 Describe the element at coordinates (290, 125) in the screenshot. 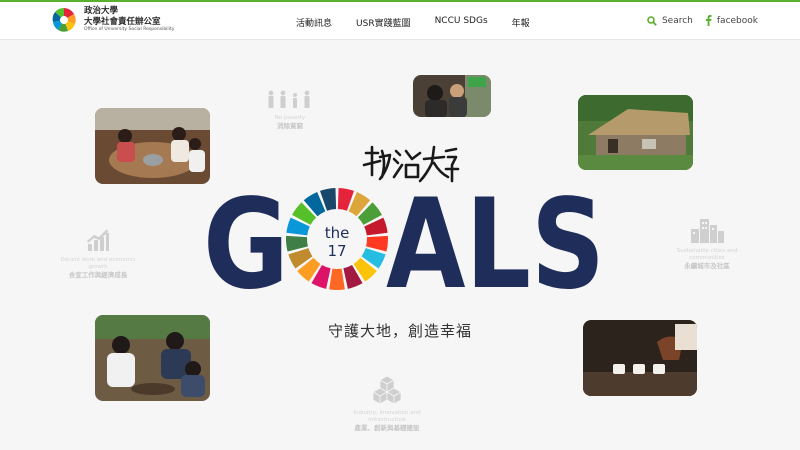

I see `sdg-label-zh: 消除貧窮` at that location.